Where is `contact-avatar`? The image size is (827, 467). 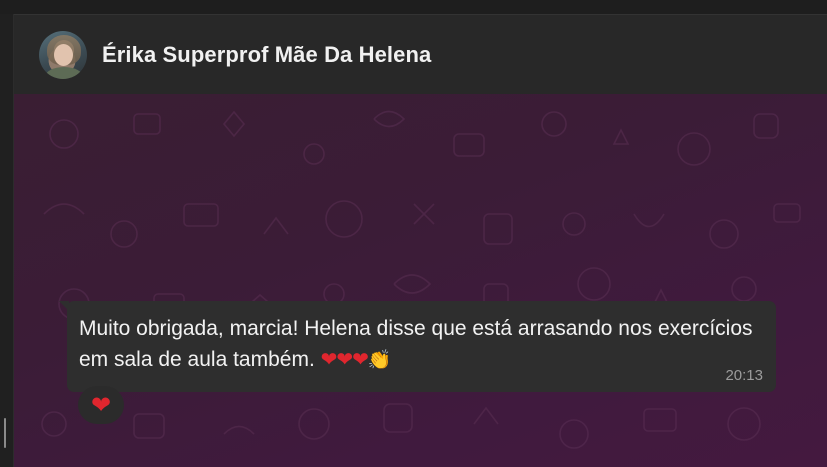
contact-avatar is located at coordinates (63, 54).